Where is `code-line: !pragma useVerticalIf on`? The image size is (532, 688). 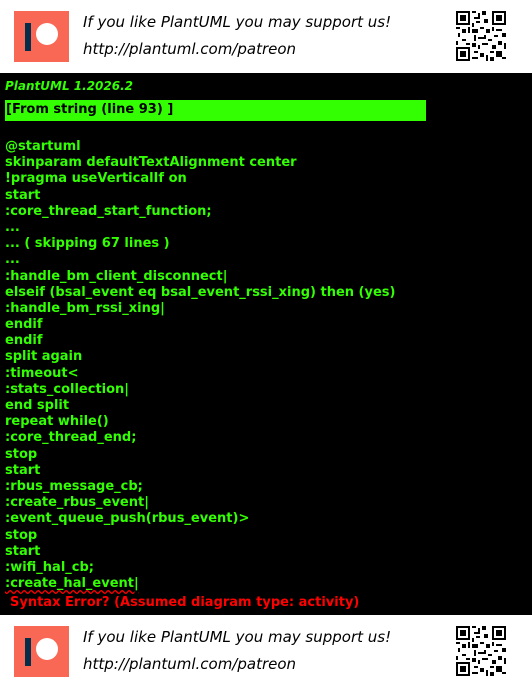 code-line: !pragma useVerticalIf on is located at coordinates (96, 179).